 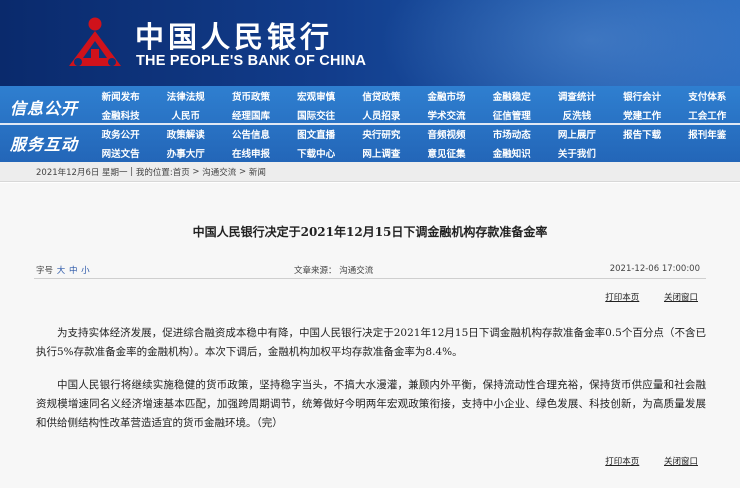 What do you see at coordinates (120, 114) in the screenshot?
I see `nav-item: 金融科技` at bounding box center [120, 114].